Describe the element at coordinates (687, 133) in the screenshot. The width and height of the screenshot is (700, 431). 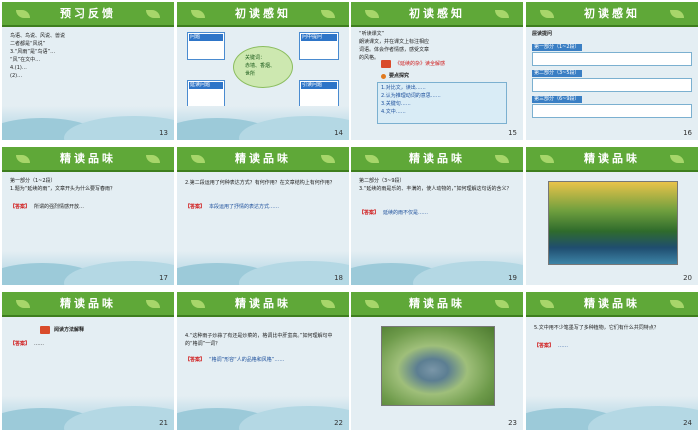
I see `slide-number: 16` at that location.